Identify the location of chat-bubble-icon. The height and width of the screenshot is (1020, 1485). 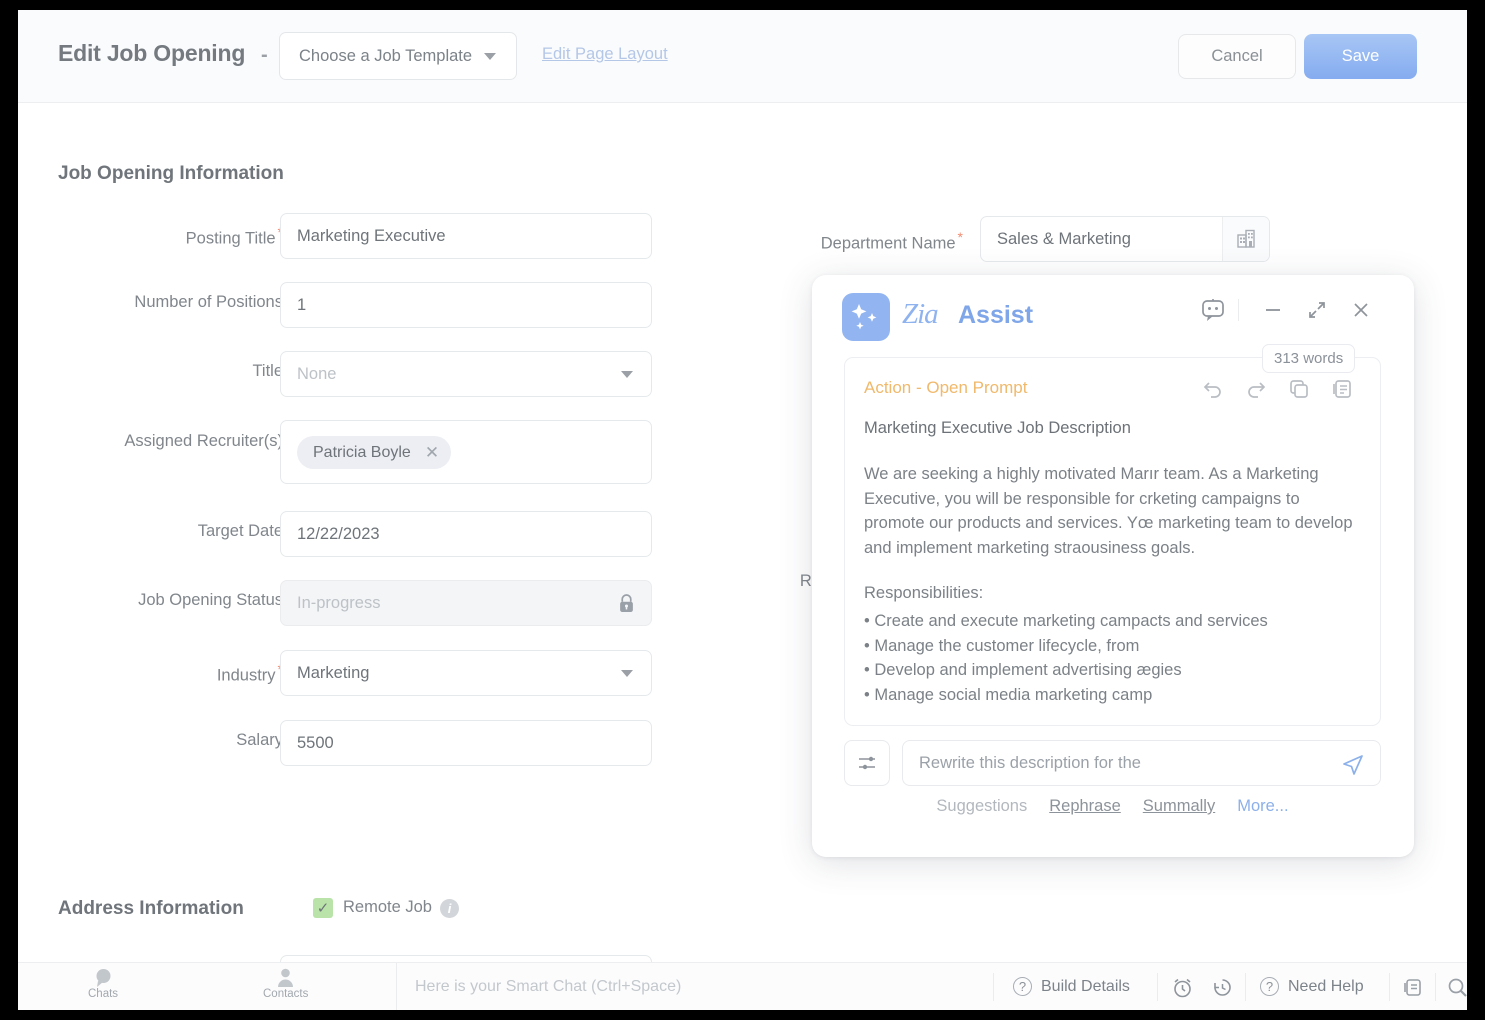
(1213, 312).